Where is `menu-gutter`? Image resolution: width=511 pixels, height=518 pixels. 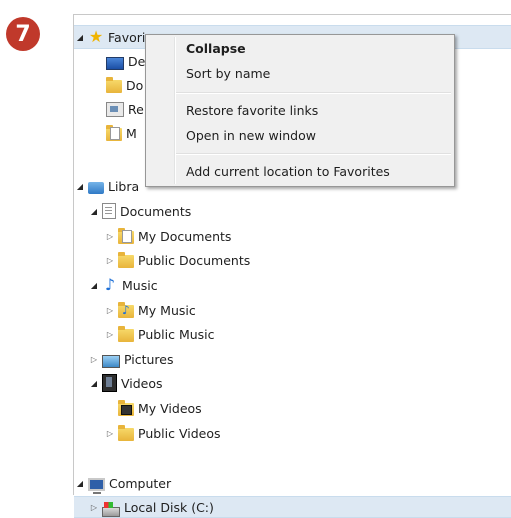
menu-gutter is located at coordinates (175, 110).